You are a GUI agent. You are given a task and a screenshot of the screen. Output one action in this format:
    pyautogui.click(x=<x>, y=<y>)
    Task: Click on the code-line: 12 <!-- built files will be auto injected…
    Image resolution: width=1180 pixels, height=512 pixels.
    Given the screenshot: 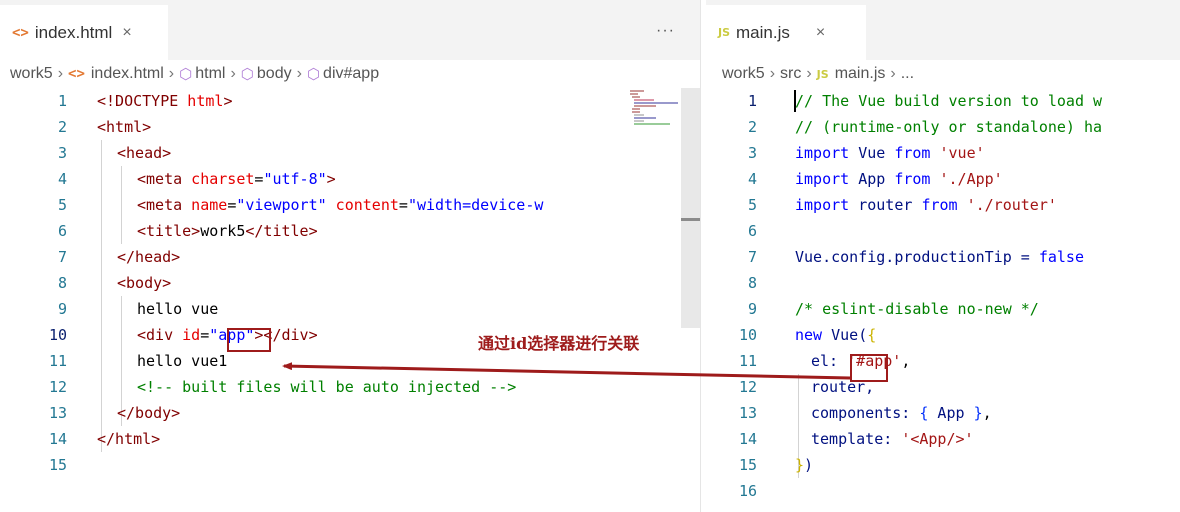 What is the action you would take?
    pyautogui.click(x=350, y=387)
    